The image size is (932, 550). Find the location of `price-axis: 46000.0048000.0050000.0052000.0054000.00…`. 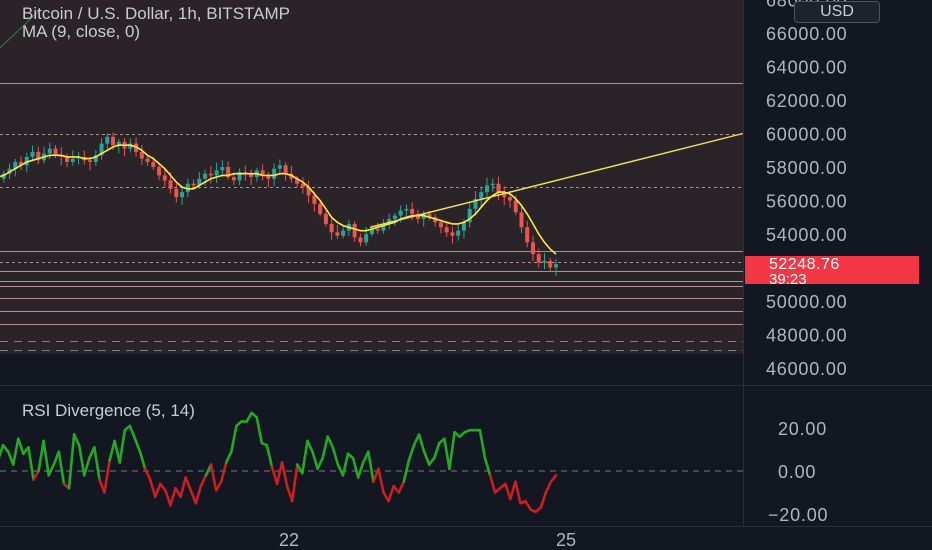

price-axis: 46000.0048000.0050000.0052000.0054000.00… is located at coordinates (806, 189).